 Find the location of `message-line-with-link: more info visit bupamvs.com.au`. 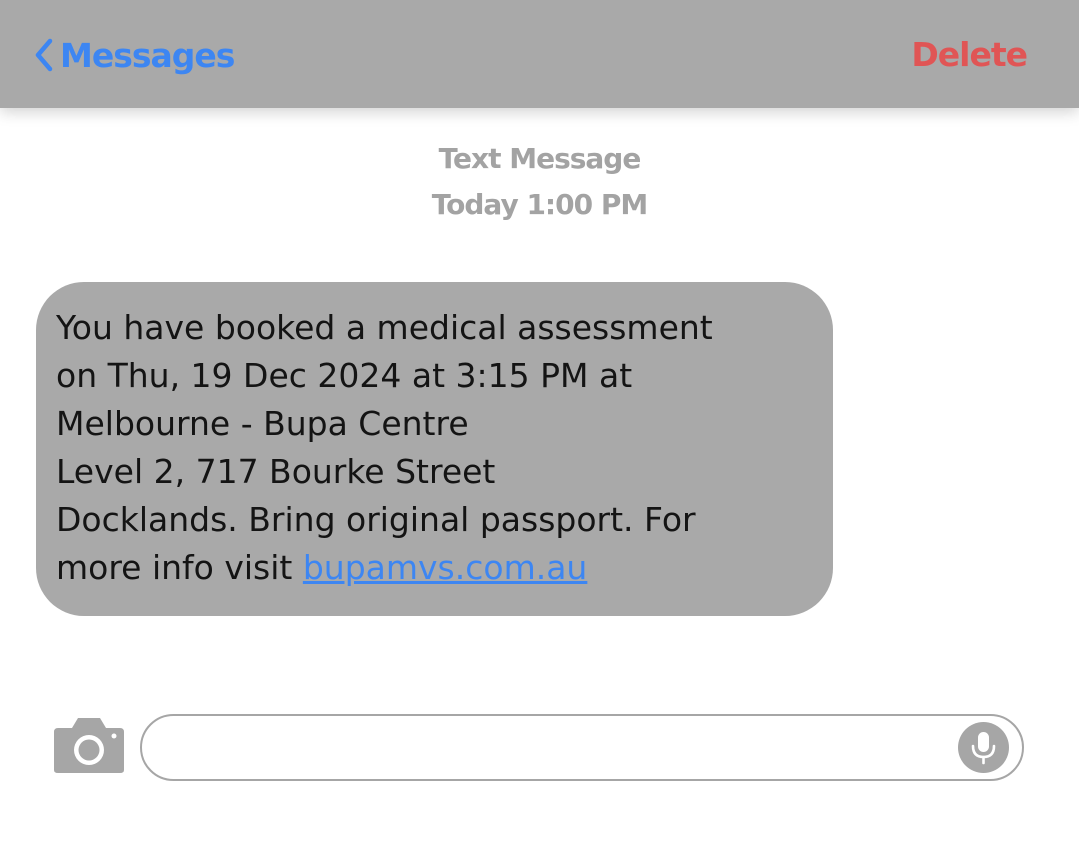

message-line-with-link: more info visit bupamvs.com.au is located at coordinates (434, 568).